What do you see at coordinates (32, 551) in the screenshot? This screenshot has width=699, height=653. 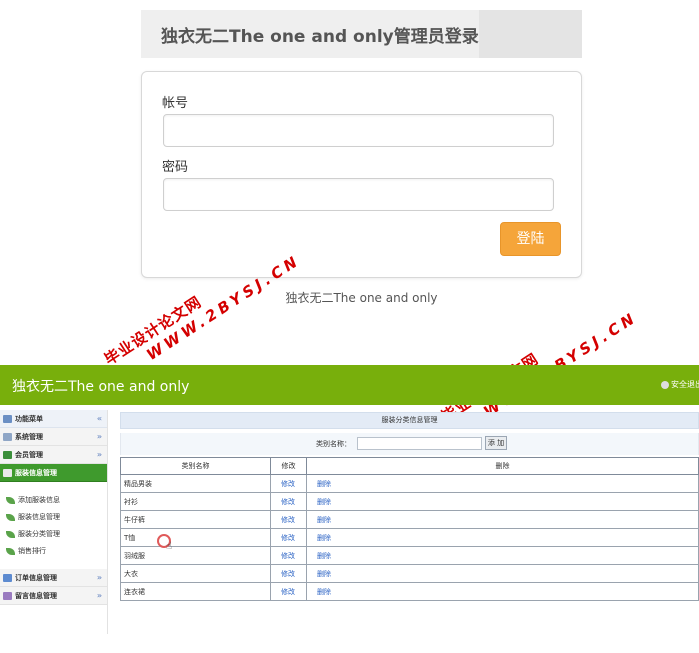 I see `sidebar-item-label: 销售排行` at bounding box center [32, 551].